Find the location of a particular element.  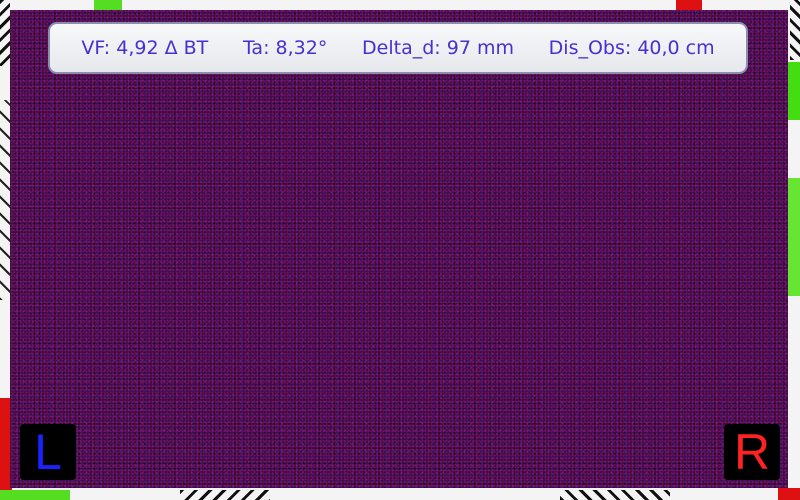

dis-obs-readout: Dis_Obs: 40,0 cm is located at coordinates (631, 48).